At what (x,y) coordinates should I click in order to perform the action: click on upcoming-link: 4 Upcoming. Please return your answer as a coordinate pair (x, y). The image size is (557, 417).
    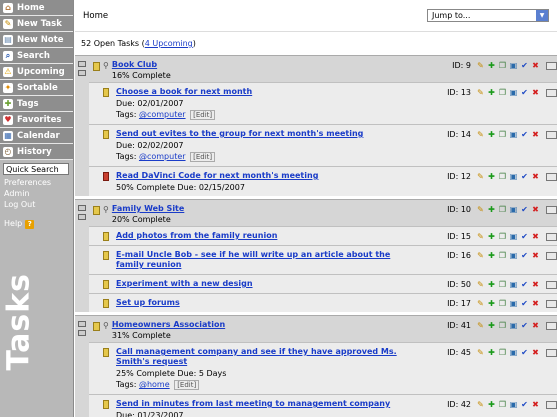
    Looking at the image, I should click on (169, 43).